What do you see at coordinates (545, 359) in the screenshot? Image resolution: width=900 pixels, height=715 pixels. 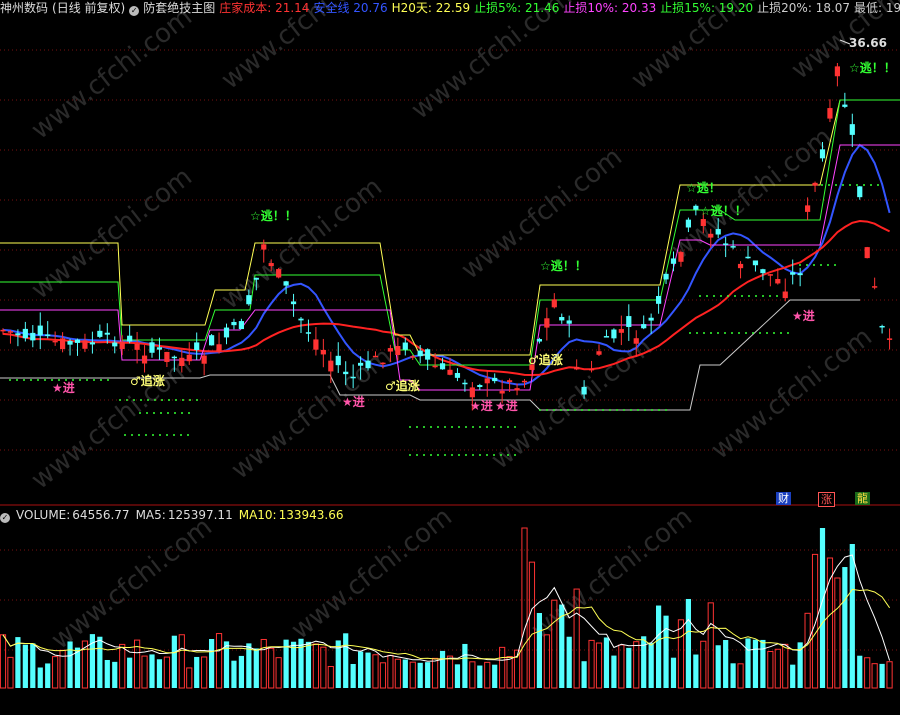 I see `chase-label: ♂追涨` at bounding box center [545, 359].